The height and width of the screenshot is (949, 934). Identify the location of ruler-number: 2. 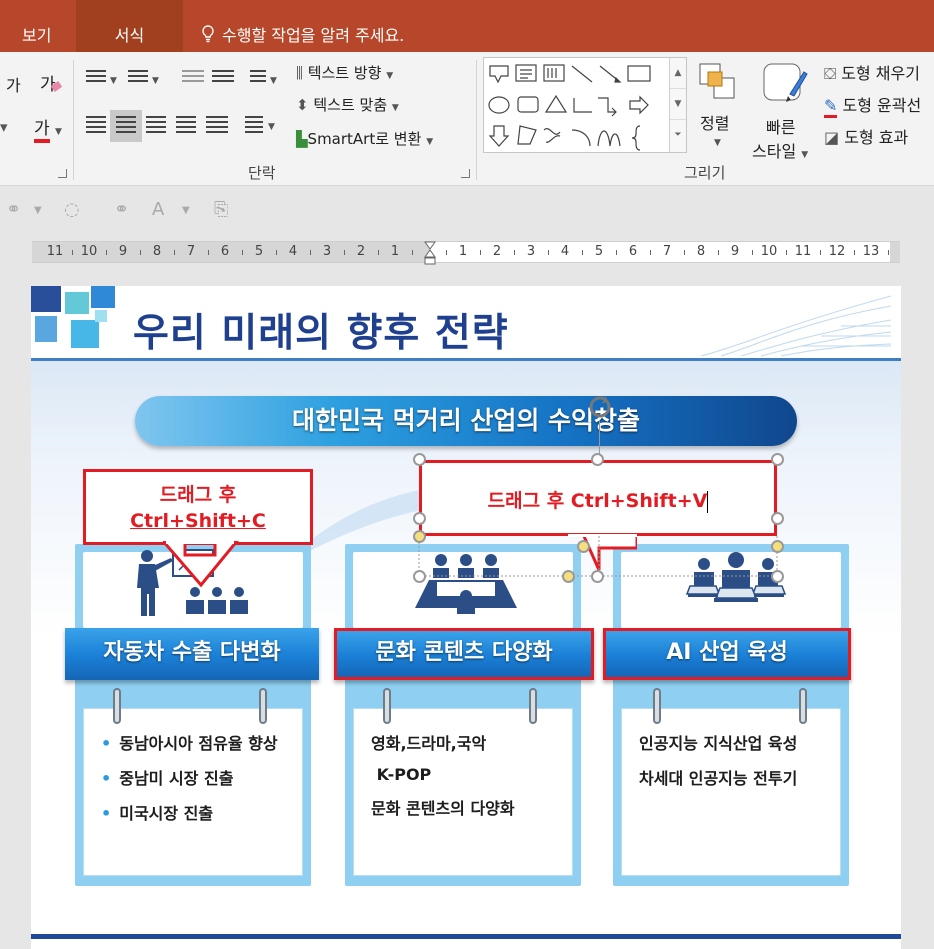
(361, 251).